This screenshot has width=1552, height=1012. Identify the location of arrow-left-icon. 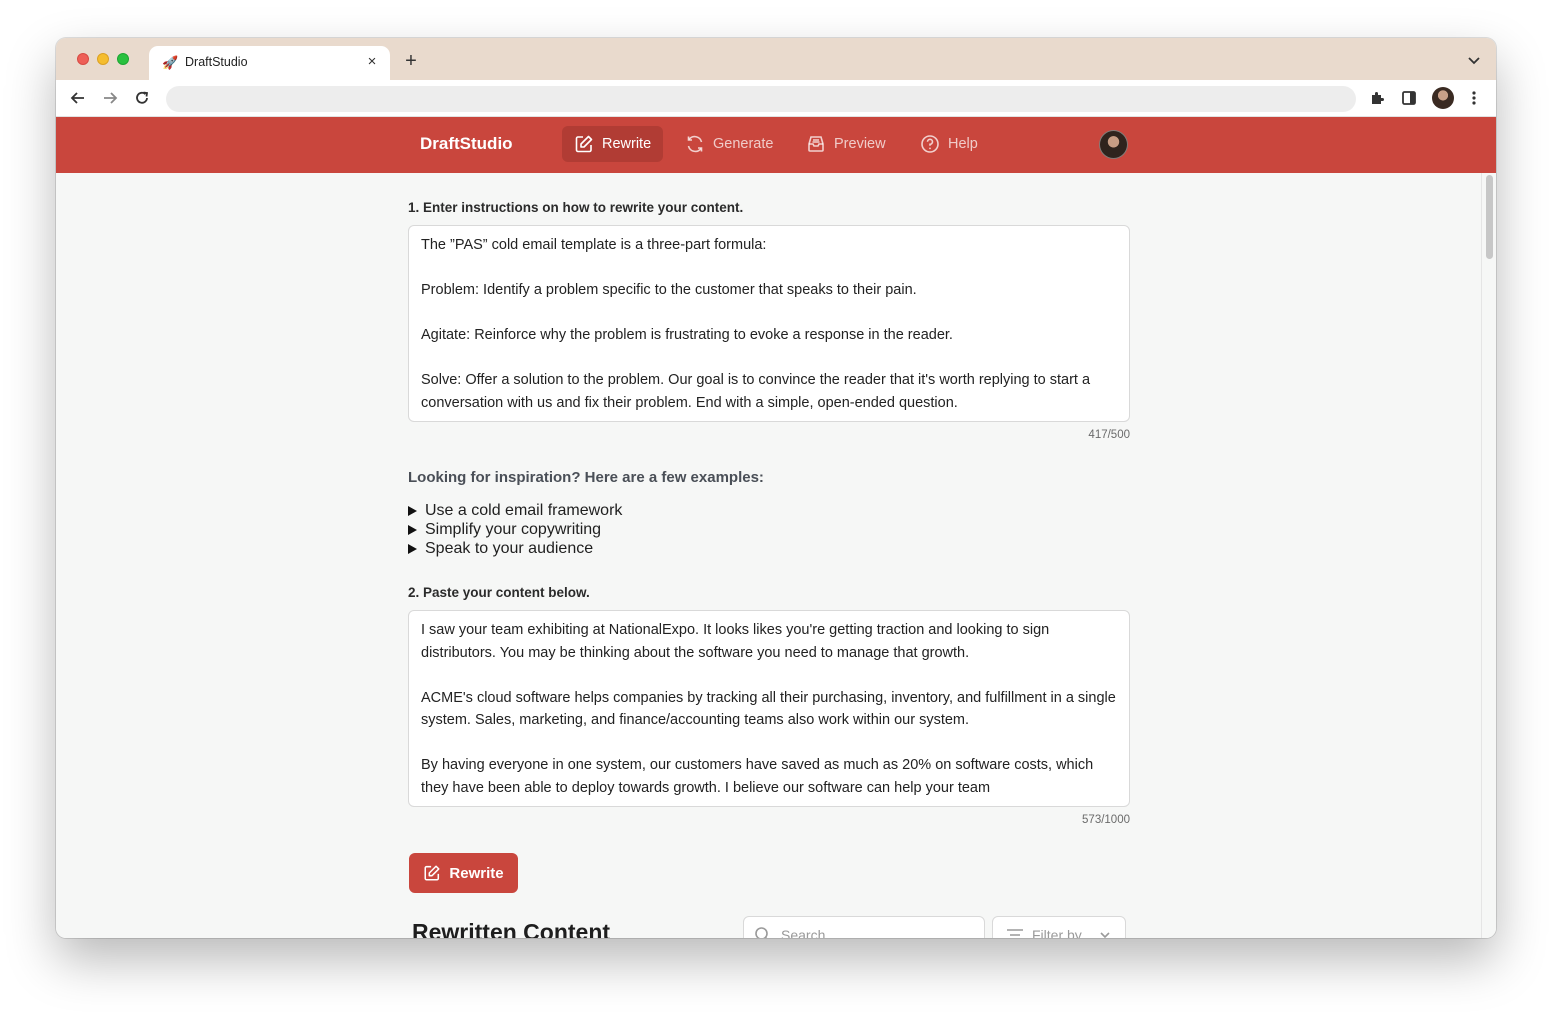
(77, 98).